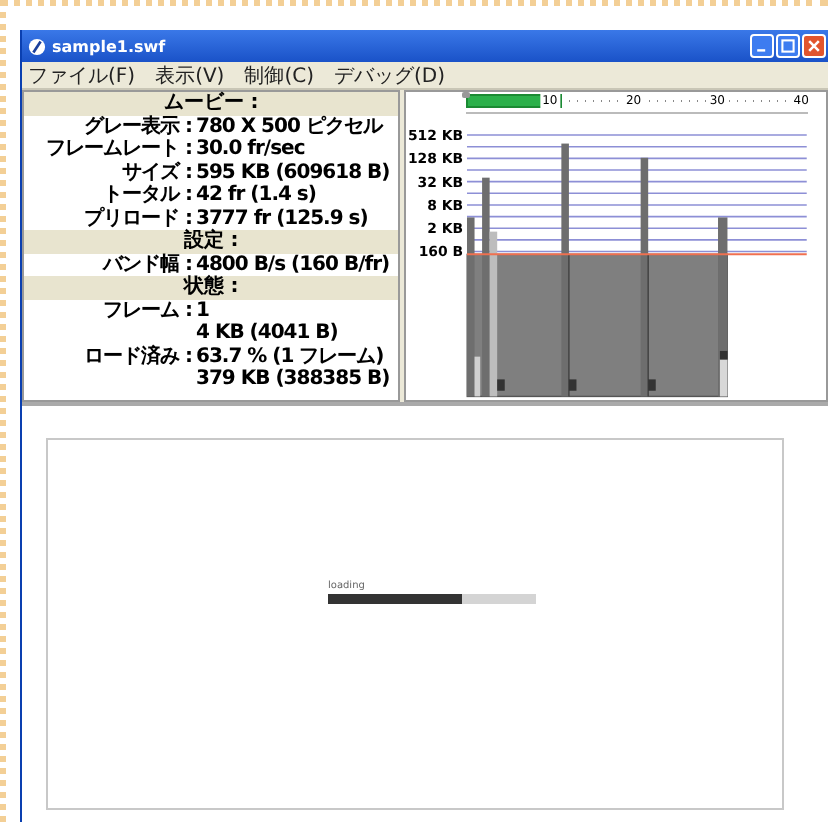 The width and height of the screenshot is (828, 822). Describe the element at coordinates (82, 75) in the screenshot. I see `menu-item: ファイル(F)` at that location.